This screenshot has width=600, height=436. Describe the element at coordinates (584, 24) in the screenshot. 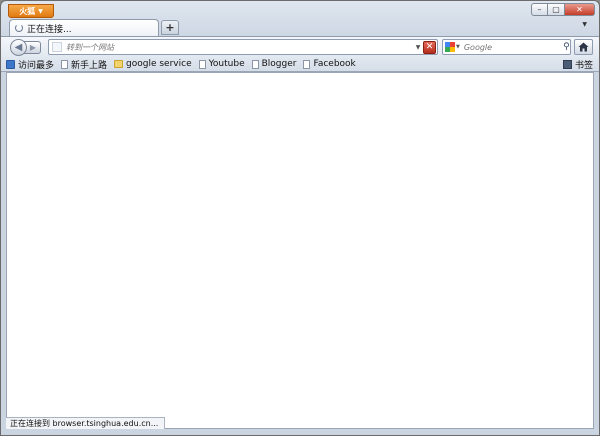

I see `tab-list-chevron-icon: ▼` at that location.